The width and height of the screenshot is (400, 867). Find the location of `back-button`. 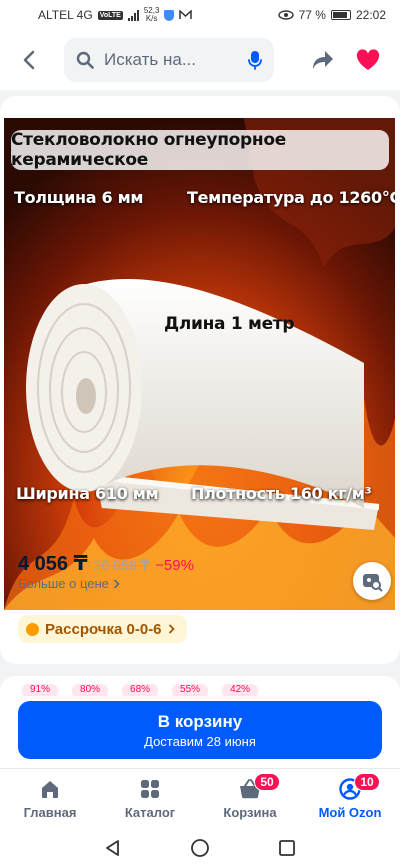

back-button is located at coordinates (29, 60).